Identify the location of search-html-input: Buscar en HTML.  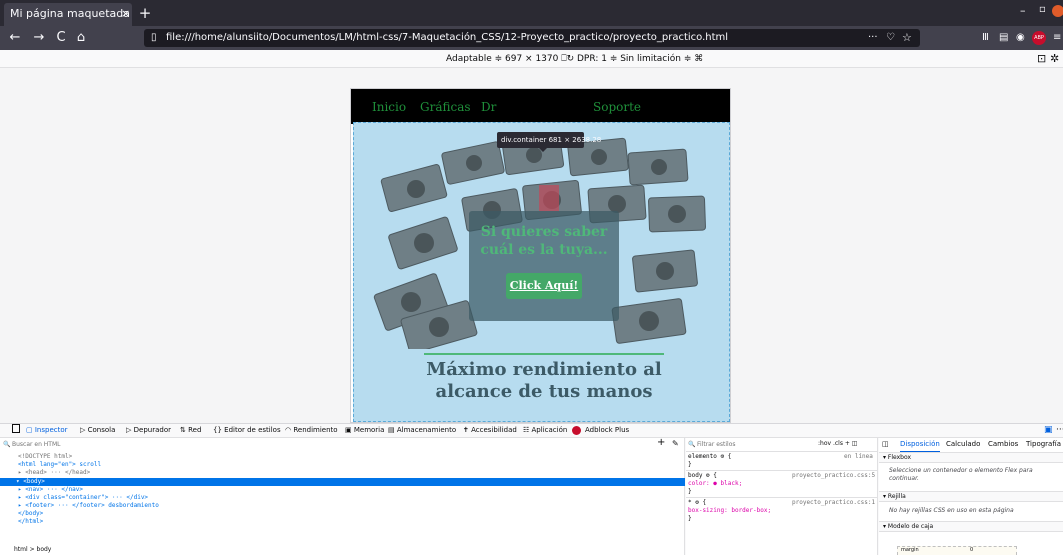
(36, 445).